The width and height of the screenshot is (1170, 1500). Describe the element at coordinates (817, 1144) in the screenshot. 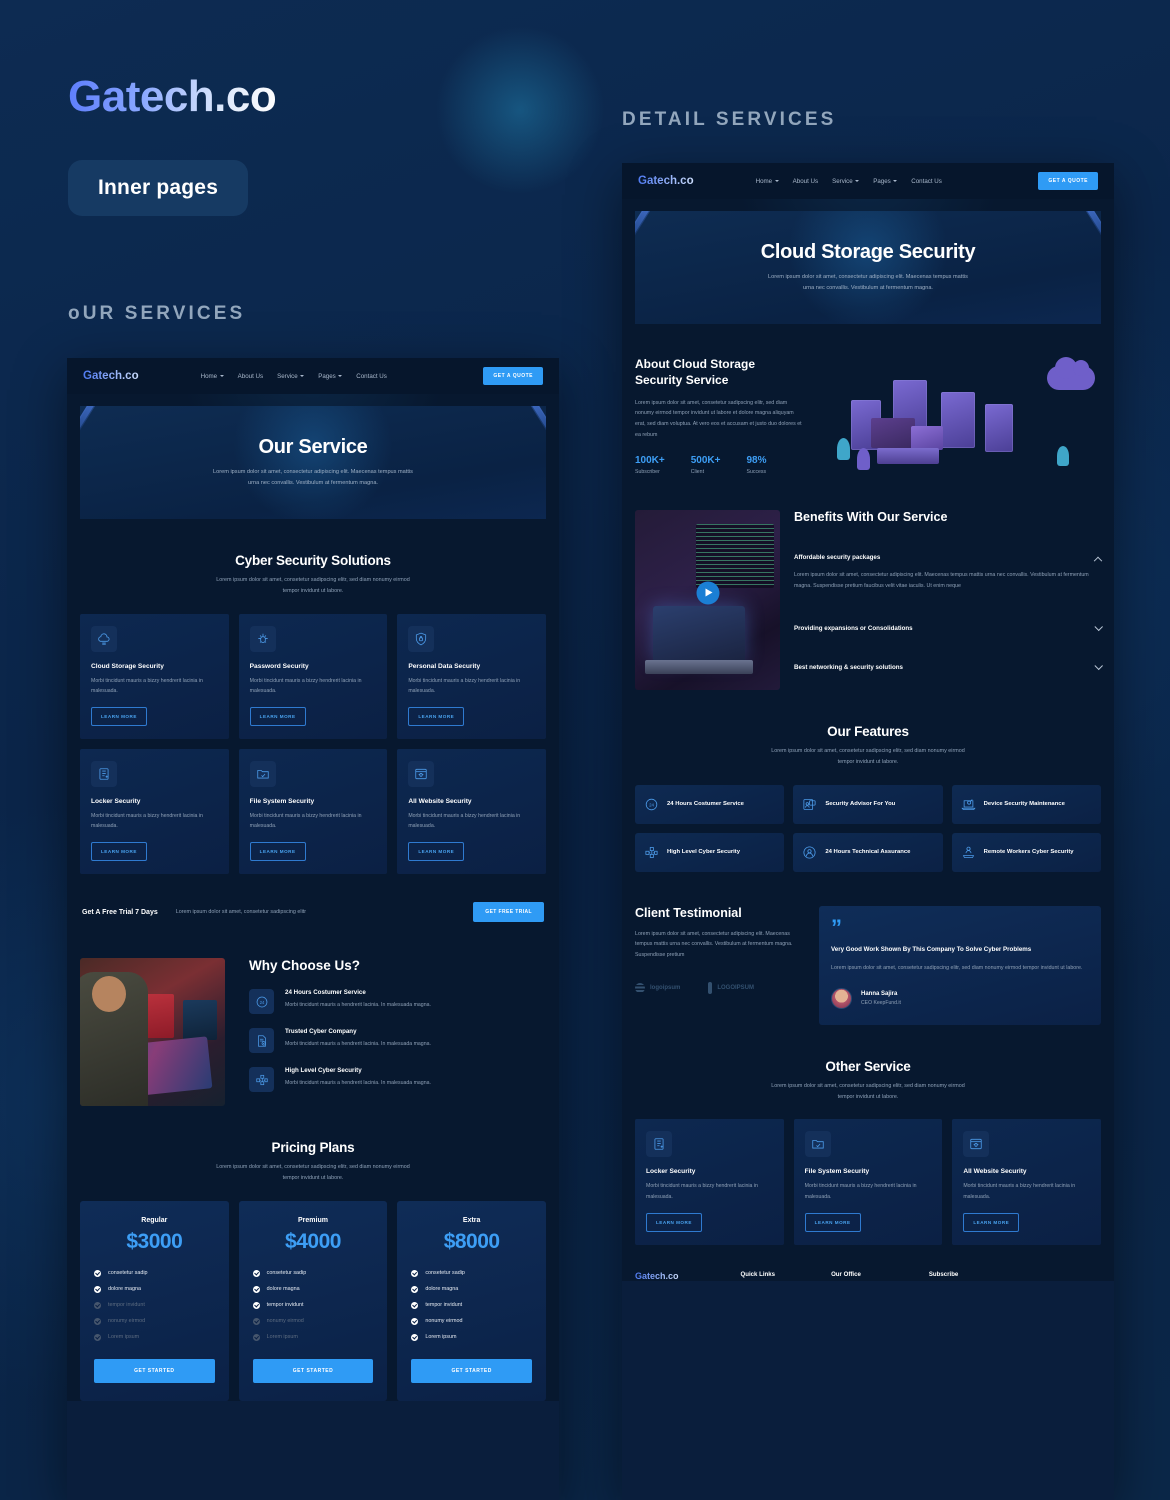

I see `folder-check-icon` at that location.